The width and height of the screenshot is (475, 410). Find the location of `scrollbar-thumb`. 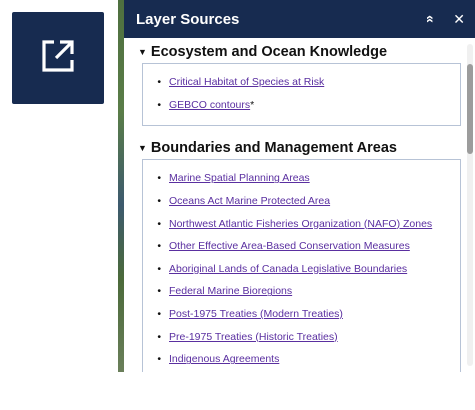

scrollbar-thumb is located at coordinates (470, 109).